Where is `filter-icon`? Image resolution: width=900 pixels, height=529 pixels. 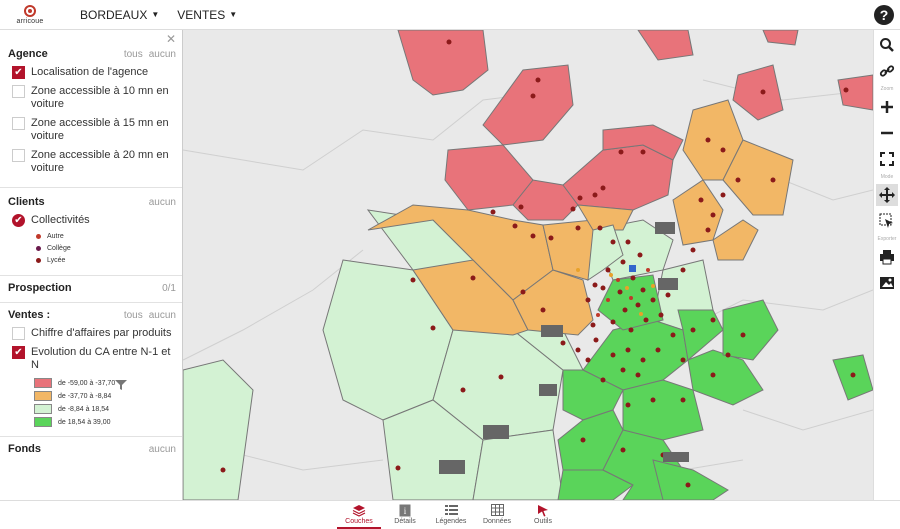 filter-icon is located at coordinates (121, 385).